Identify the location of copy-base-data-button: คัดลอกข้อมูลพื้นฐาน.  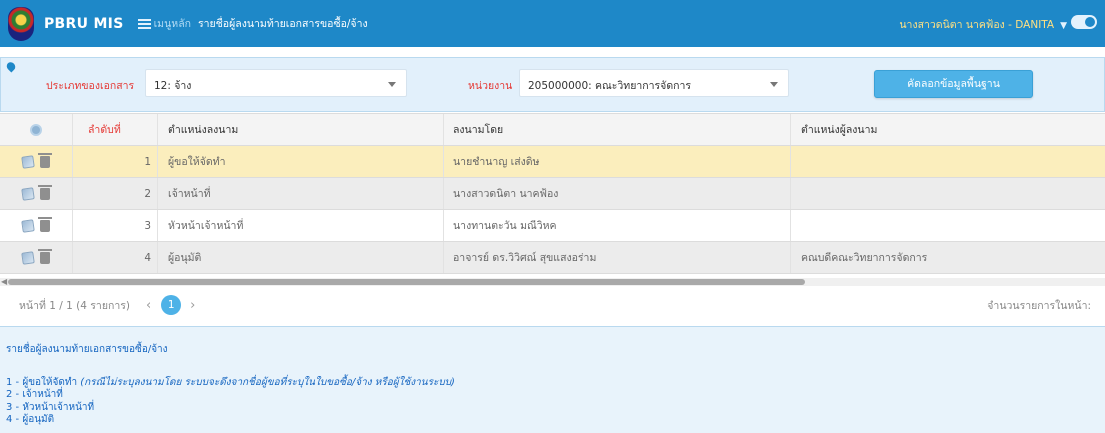
(953, 84).